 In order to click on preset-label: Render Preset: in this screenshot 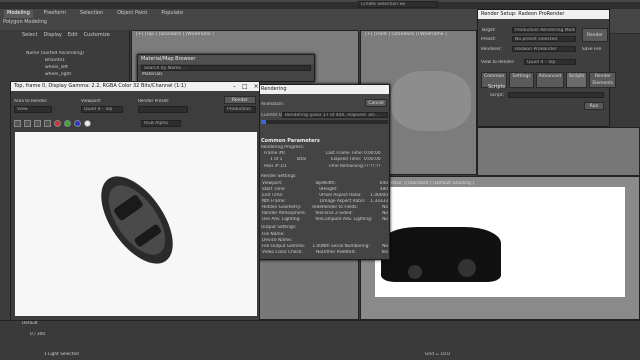, I will do `click(154, 101)`.